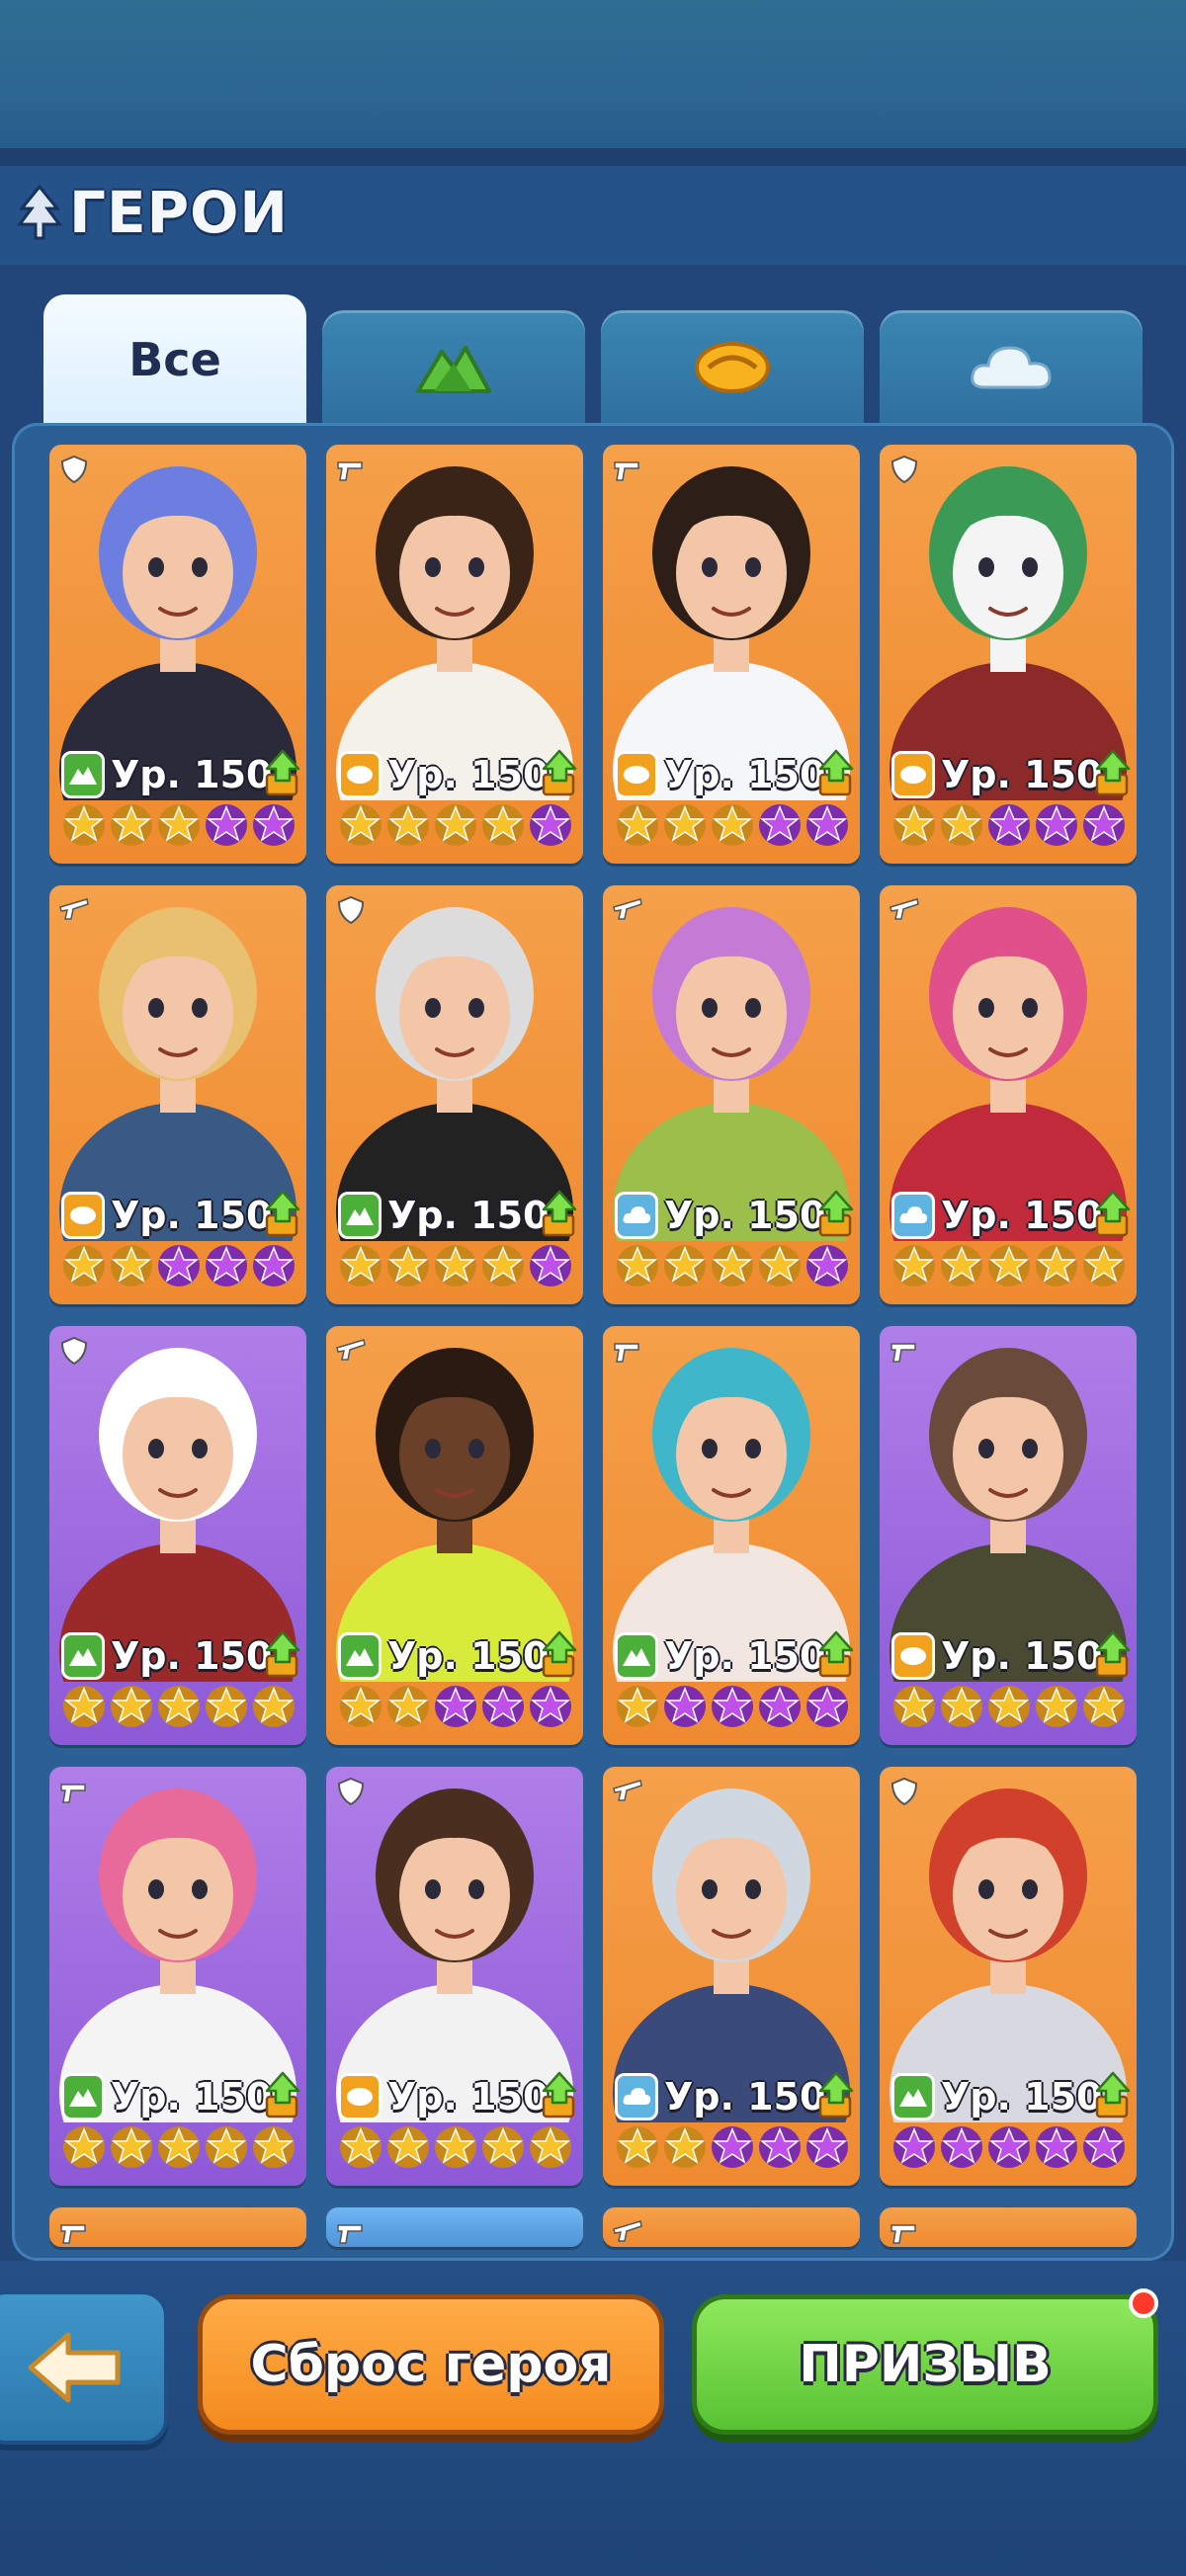 The width and height of the screenshot is (1186, 2576). I want to click on hero-portrait-pink-twintails, so click(1008, 1074).